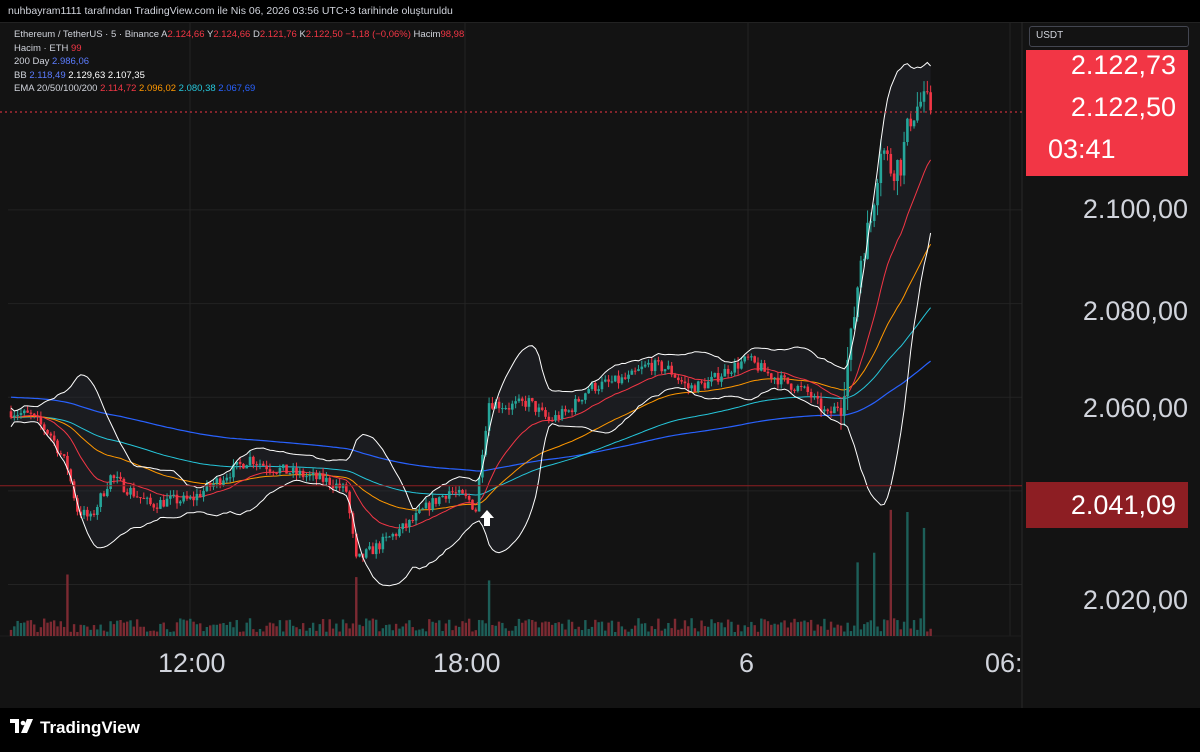 This screenshot has width=1200, height=752. I want to click on legend-volume-row: Hacim · ETH 99, so click(239, 49).